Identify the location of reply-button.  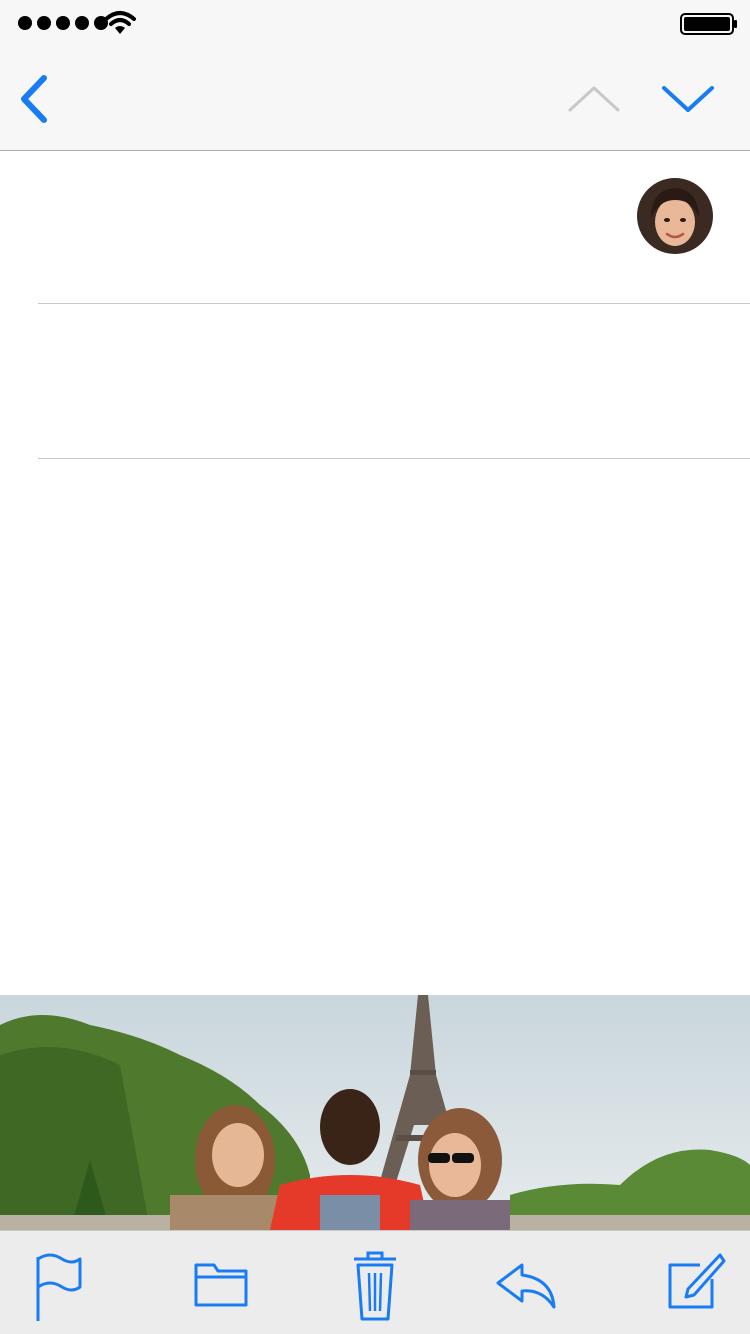
(527, 1286).